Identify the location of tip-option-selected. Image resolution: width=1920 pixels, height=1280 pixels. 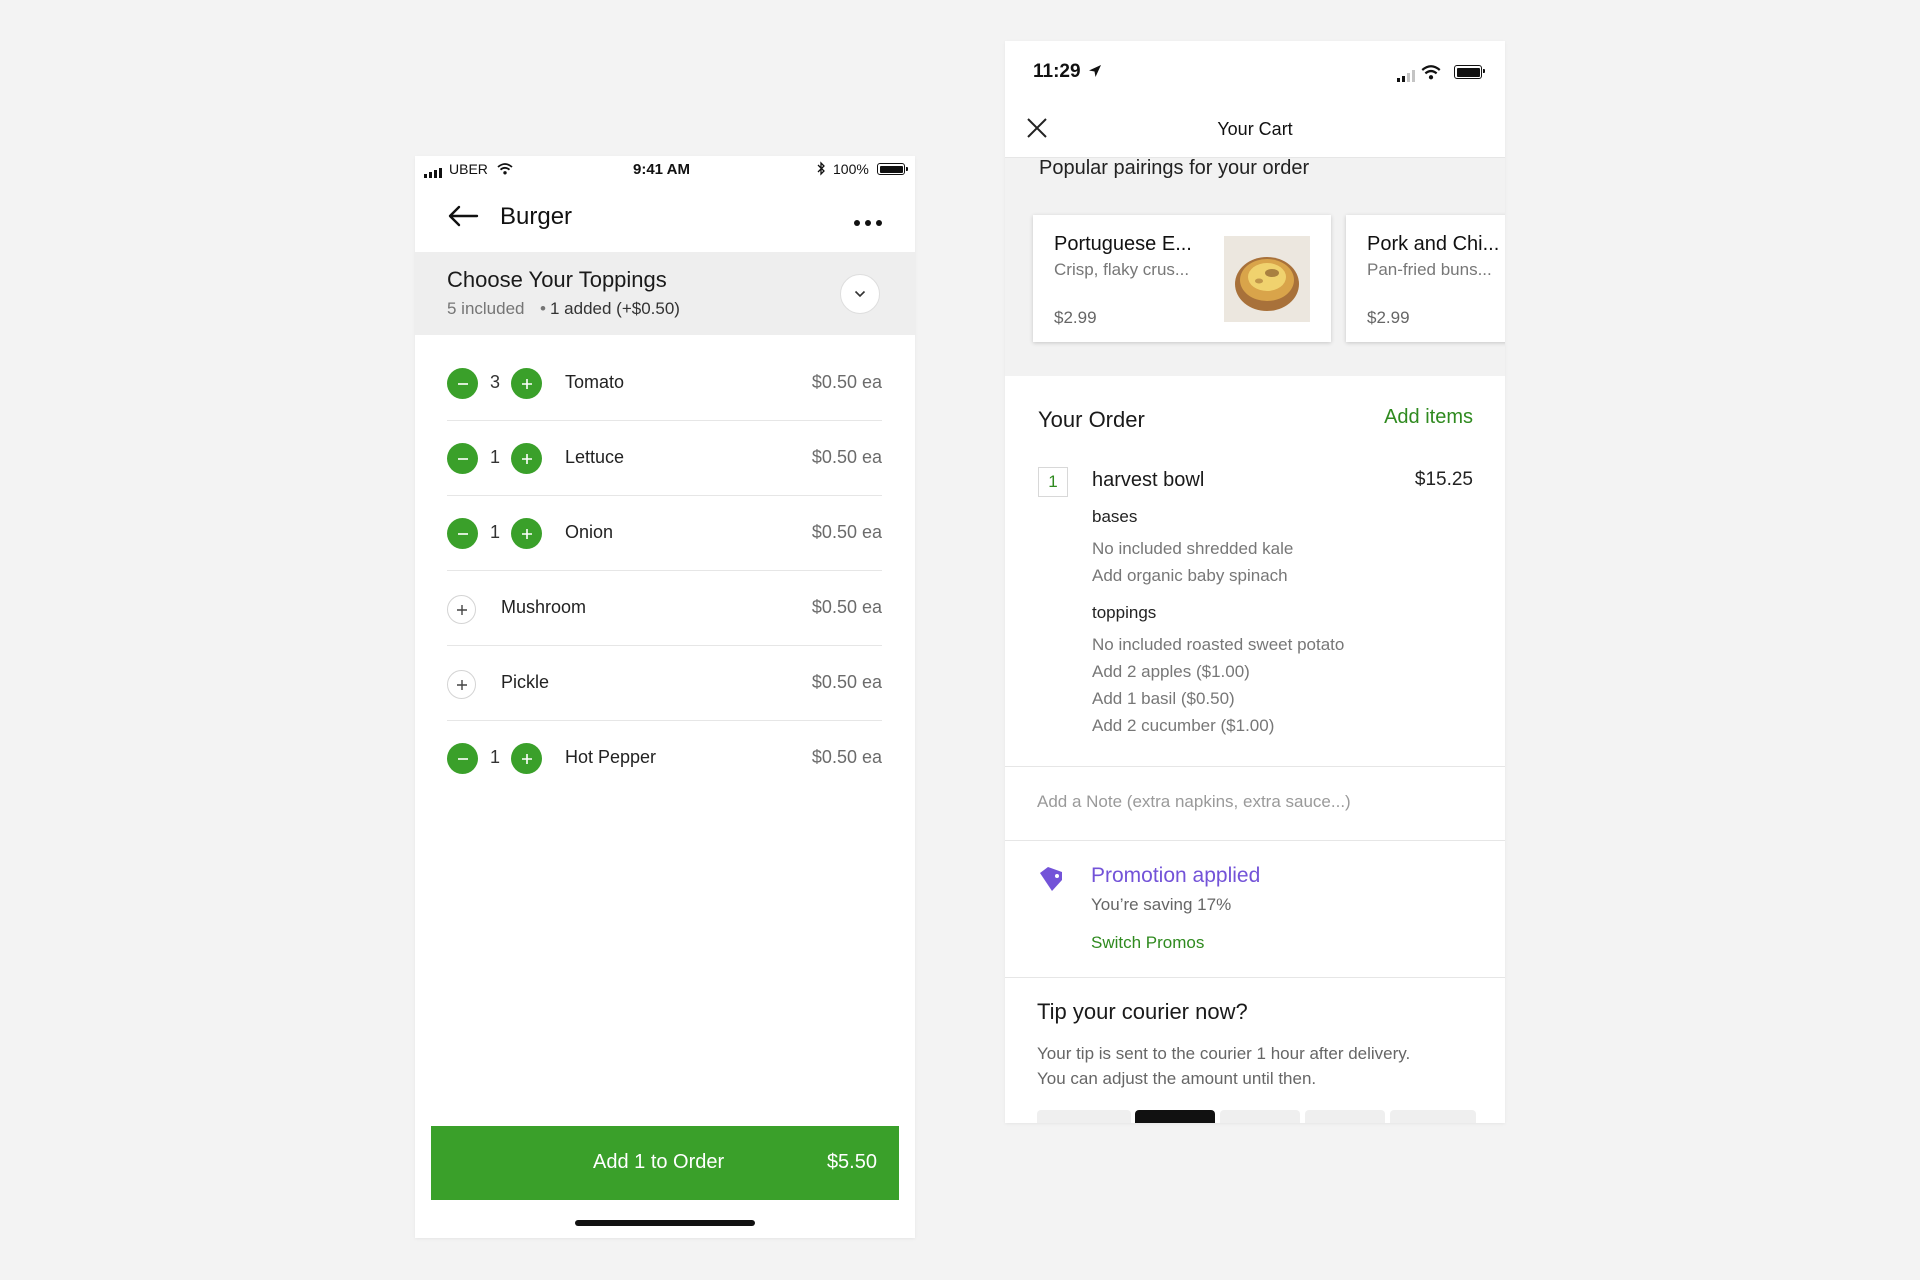
(1175, 1116).